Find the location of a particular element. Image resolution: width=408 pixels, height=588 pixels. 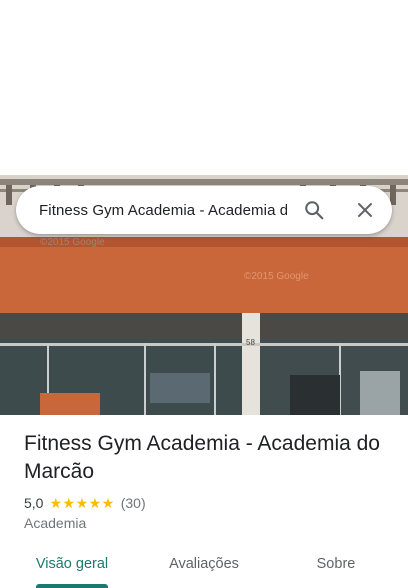

tab-reviews: Avaliações is located at coordinates (204, 564).